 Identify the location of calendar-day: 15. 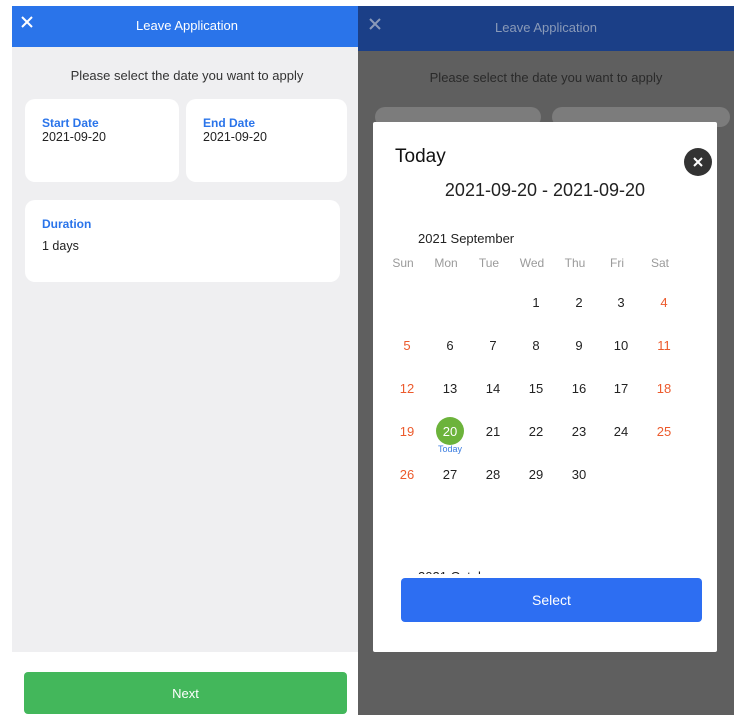
(536, 388).